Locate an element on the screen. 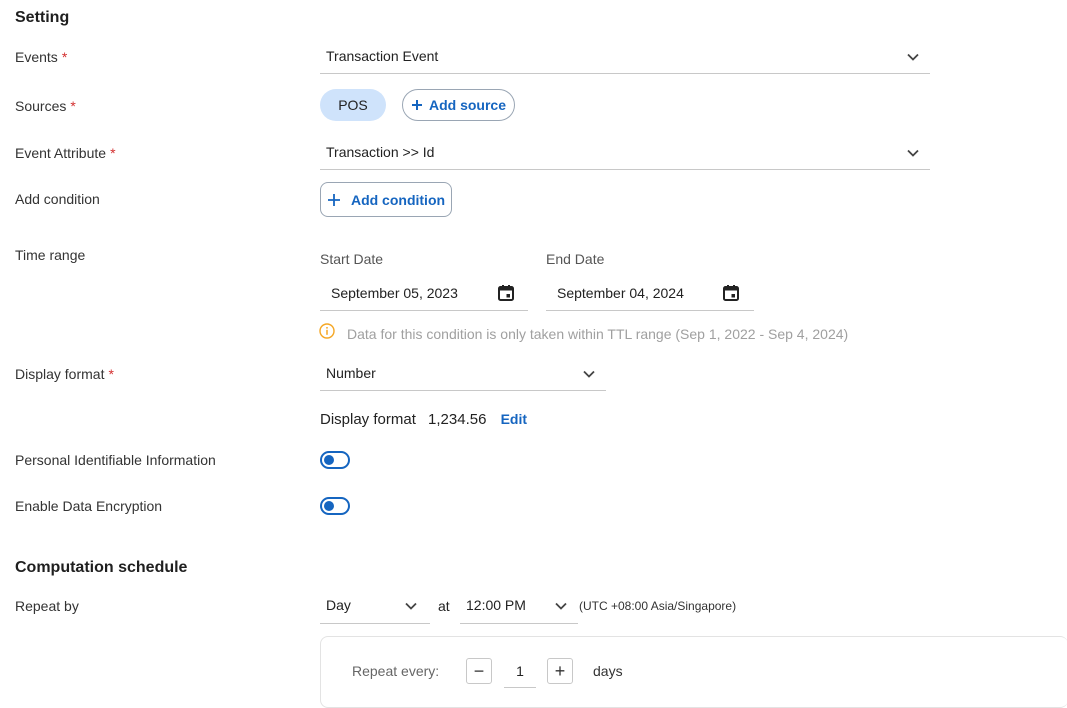  repeat-by-select: Day is located at coordinates (375, 610).